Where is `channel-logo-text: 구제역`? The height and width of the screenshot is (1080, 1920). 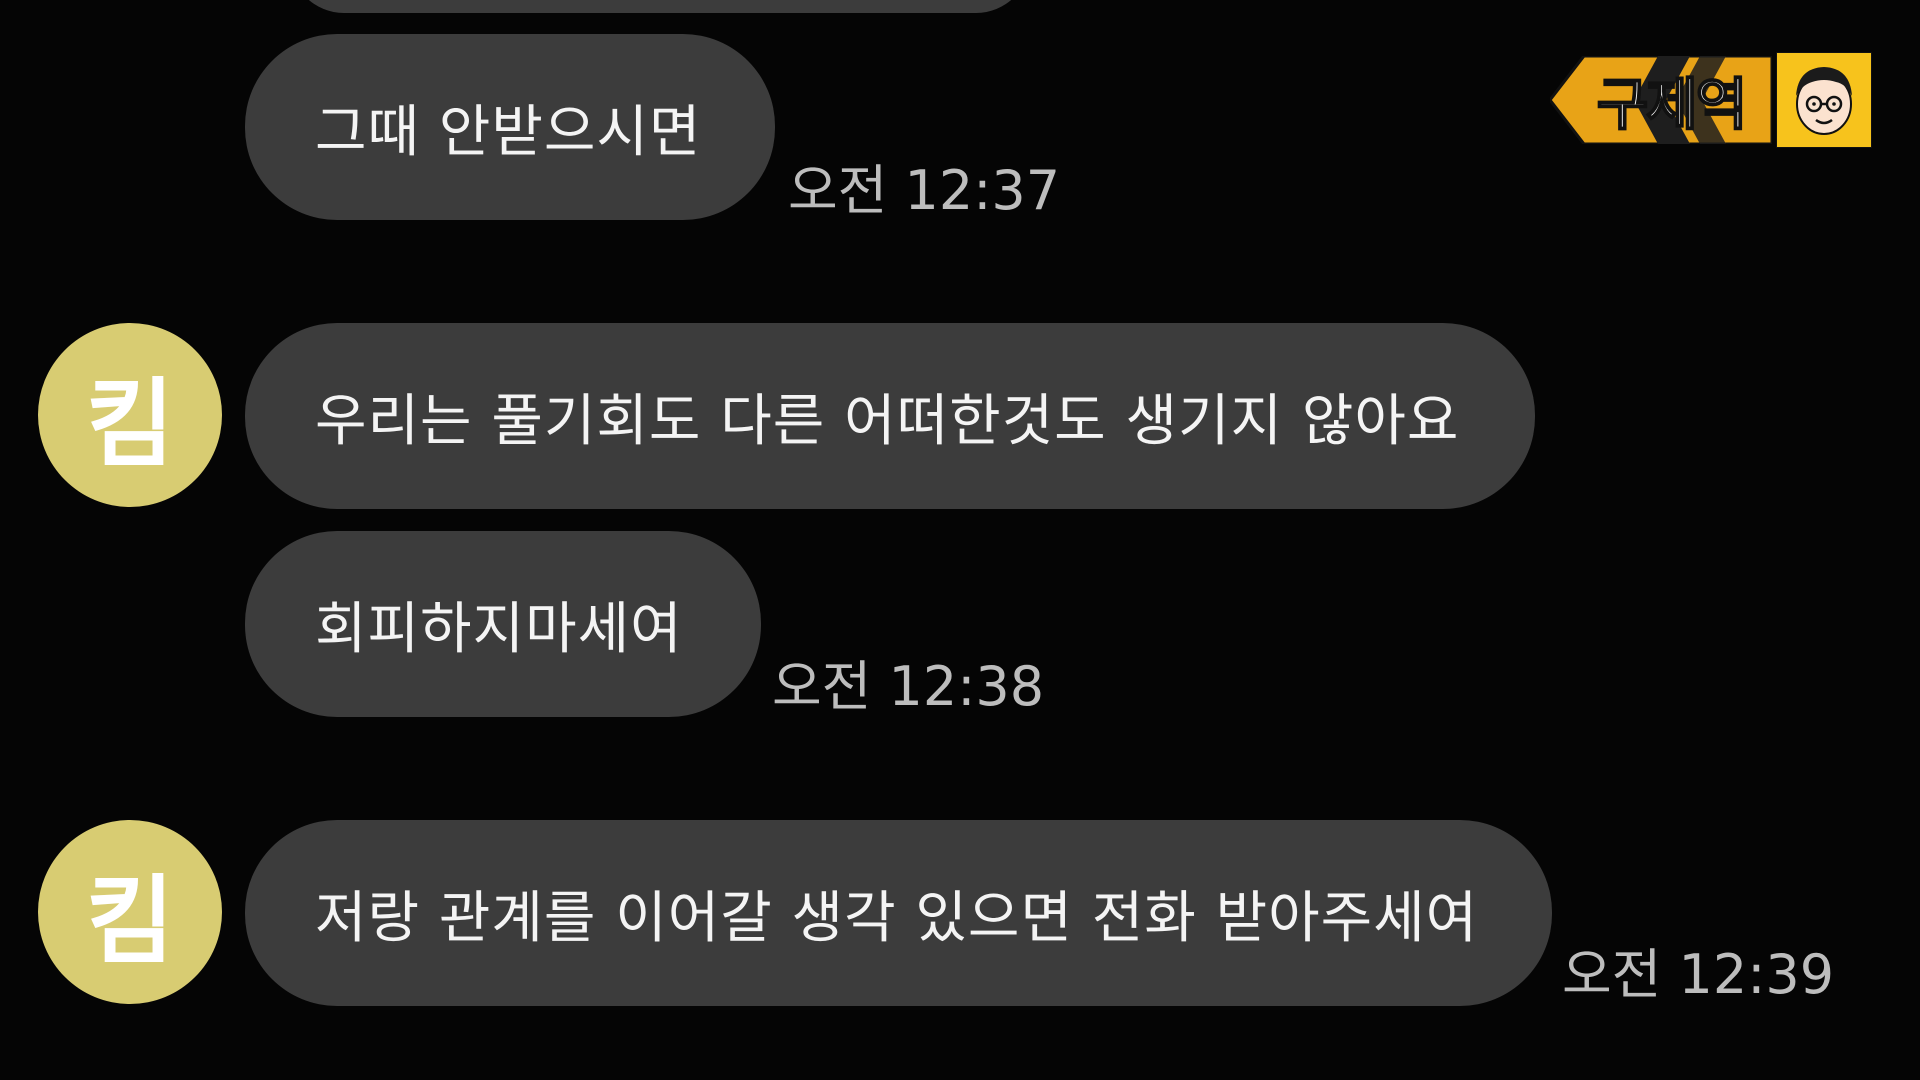
channel-logo-text: 구제역 is located at coordinates (1672, 105).